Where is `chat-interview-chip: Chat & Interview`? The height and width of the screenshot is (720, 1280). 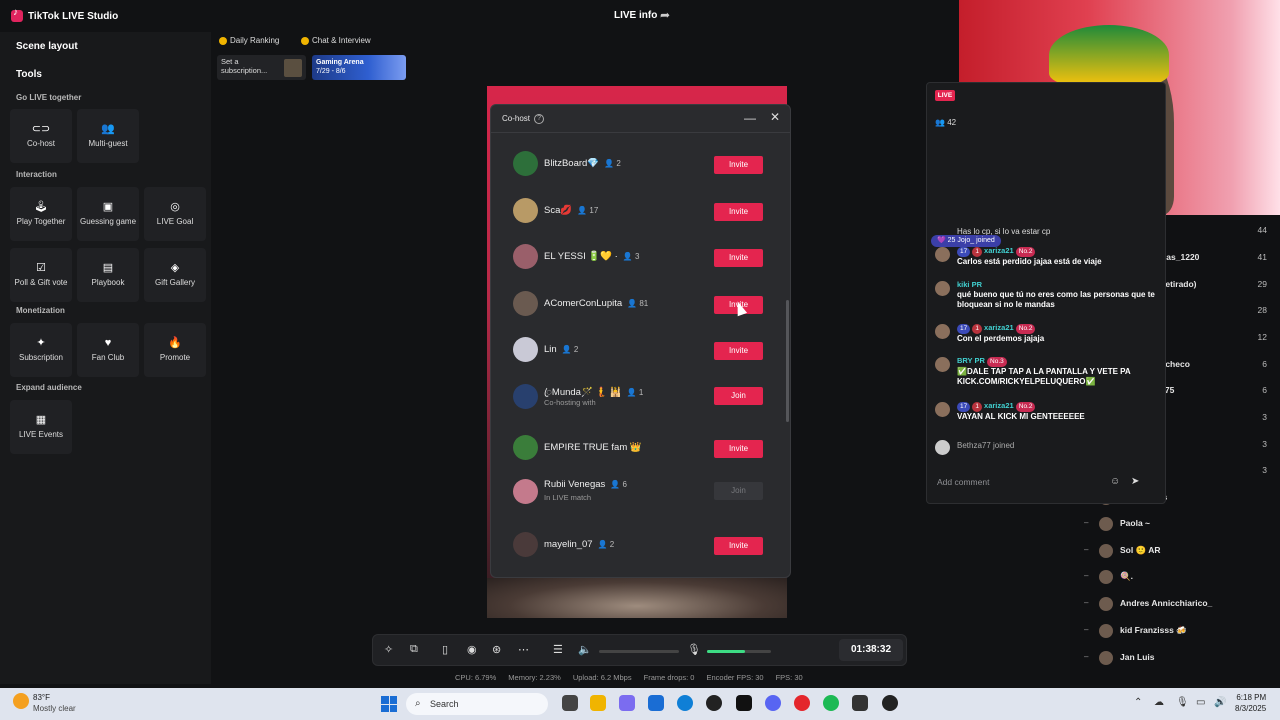 chat-interview-chip: Chat & Interview is located at coordinates (336, 40).